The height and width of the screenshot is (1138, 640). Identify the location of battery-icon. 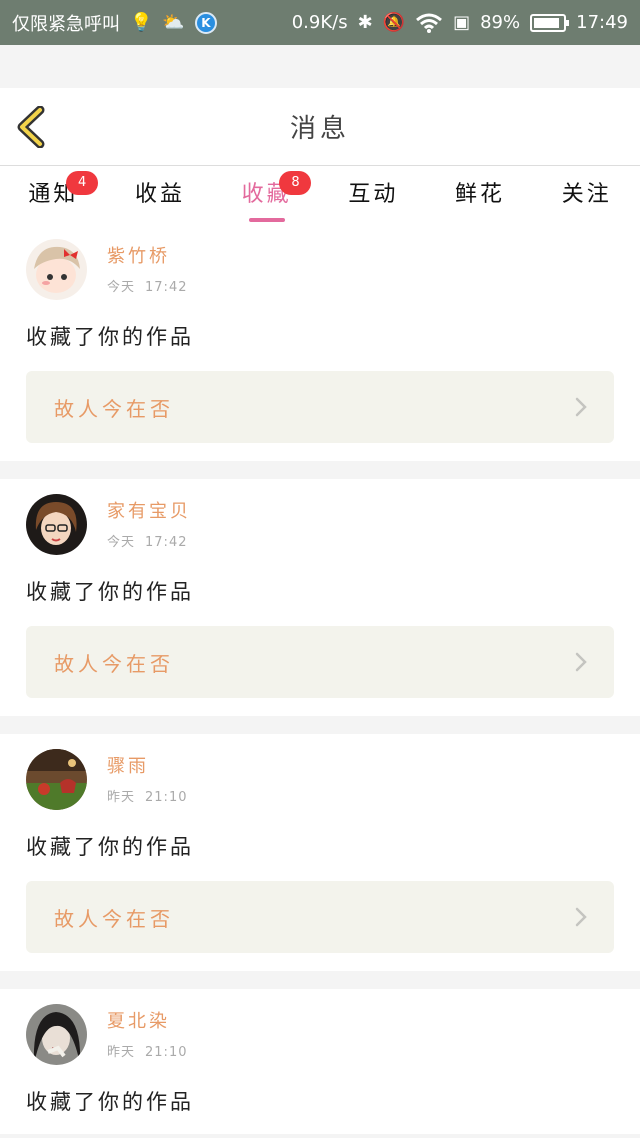
(550, 22).